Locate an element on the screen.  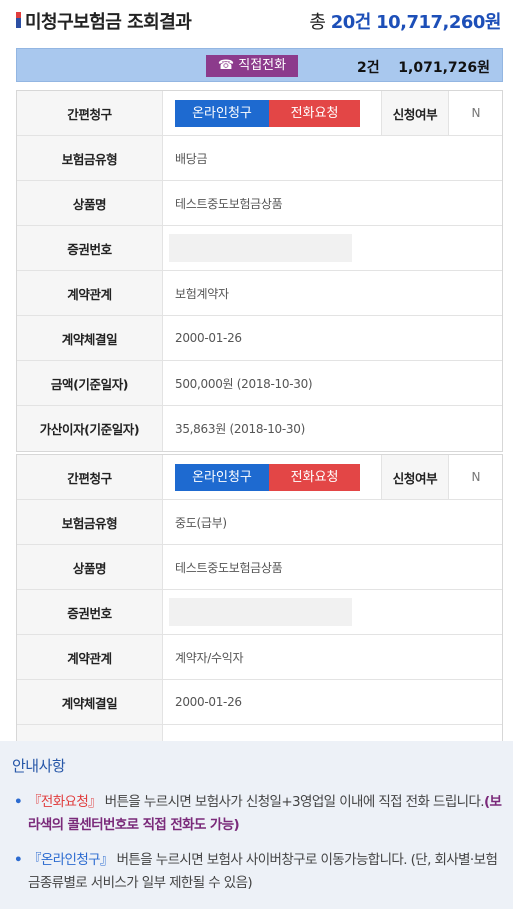
notice-highlight: 『온라인청구』 is located at coordinates (71, 860).